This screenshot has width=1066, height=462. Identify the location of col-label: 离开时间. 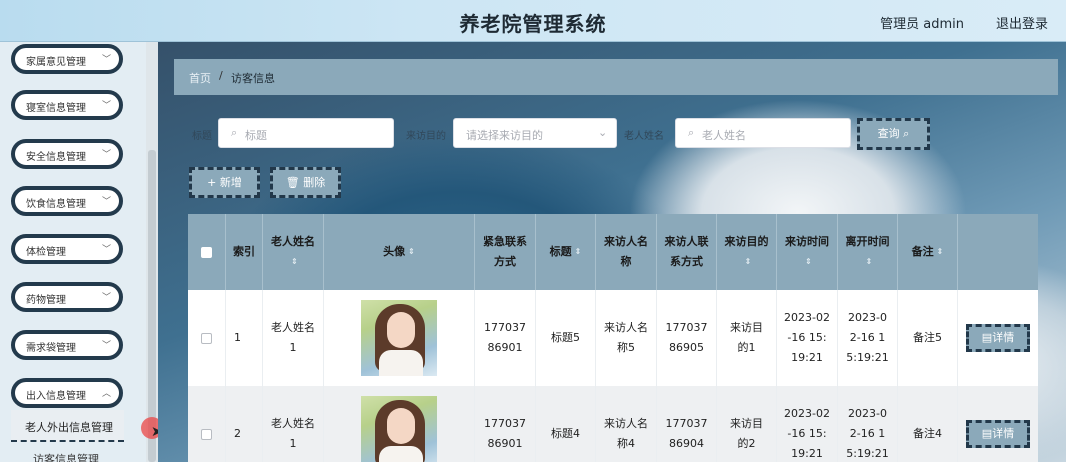
(867, 241).